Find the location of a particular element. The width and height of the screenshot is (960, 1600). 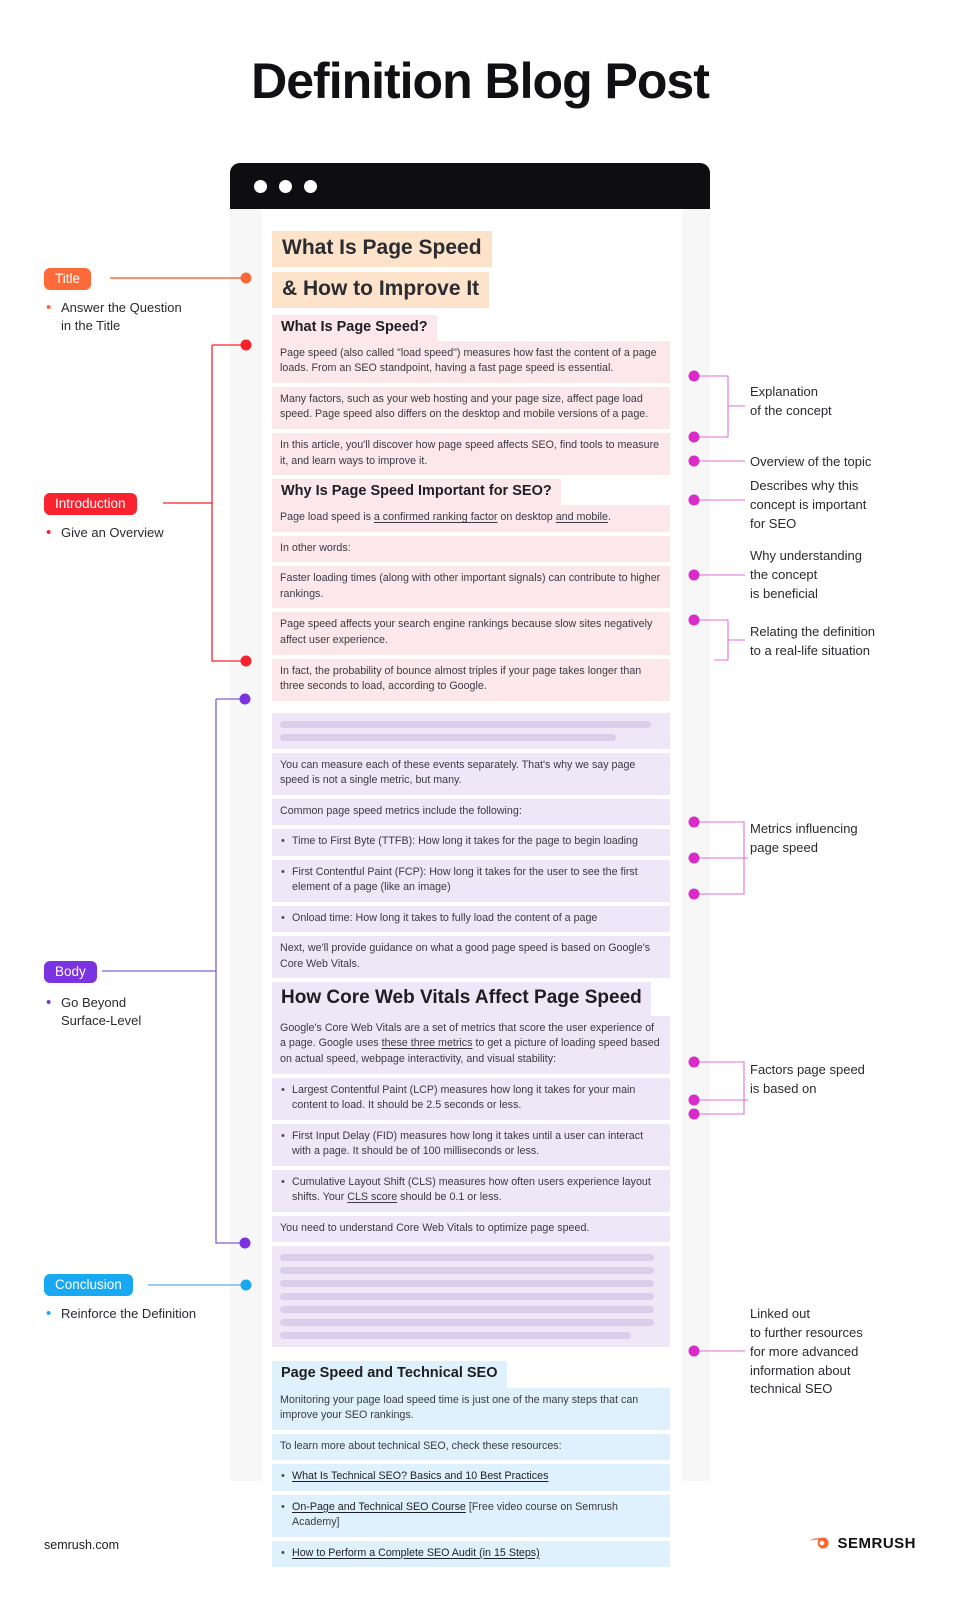

label-sub-introduction: Give an Overview is located at coordinates (105, 533).